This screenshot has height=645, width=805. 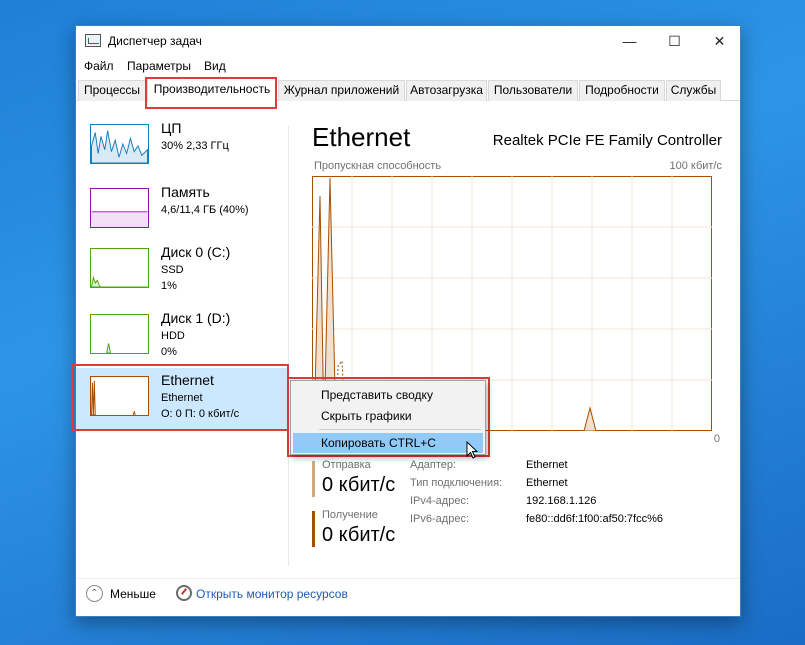 What do you see at coordinates (695, 166) in the screenshot?
I see `graph-max-label: 100 кбит/с` at bounding box center [695, 166].